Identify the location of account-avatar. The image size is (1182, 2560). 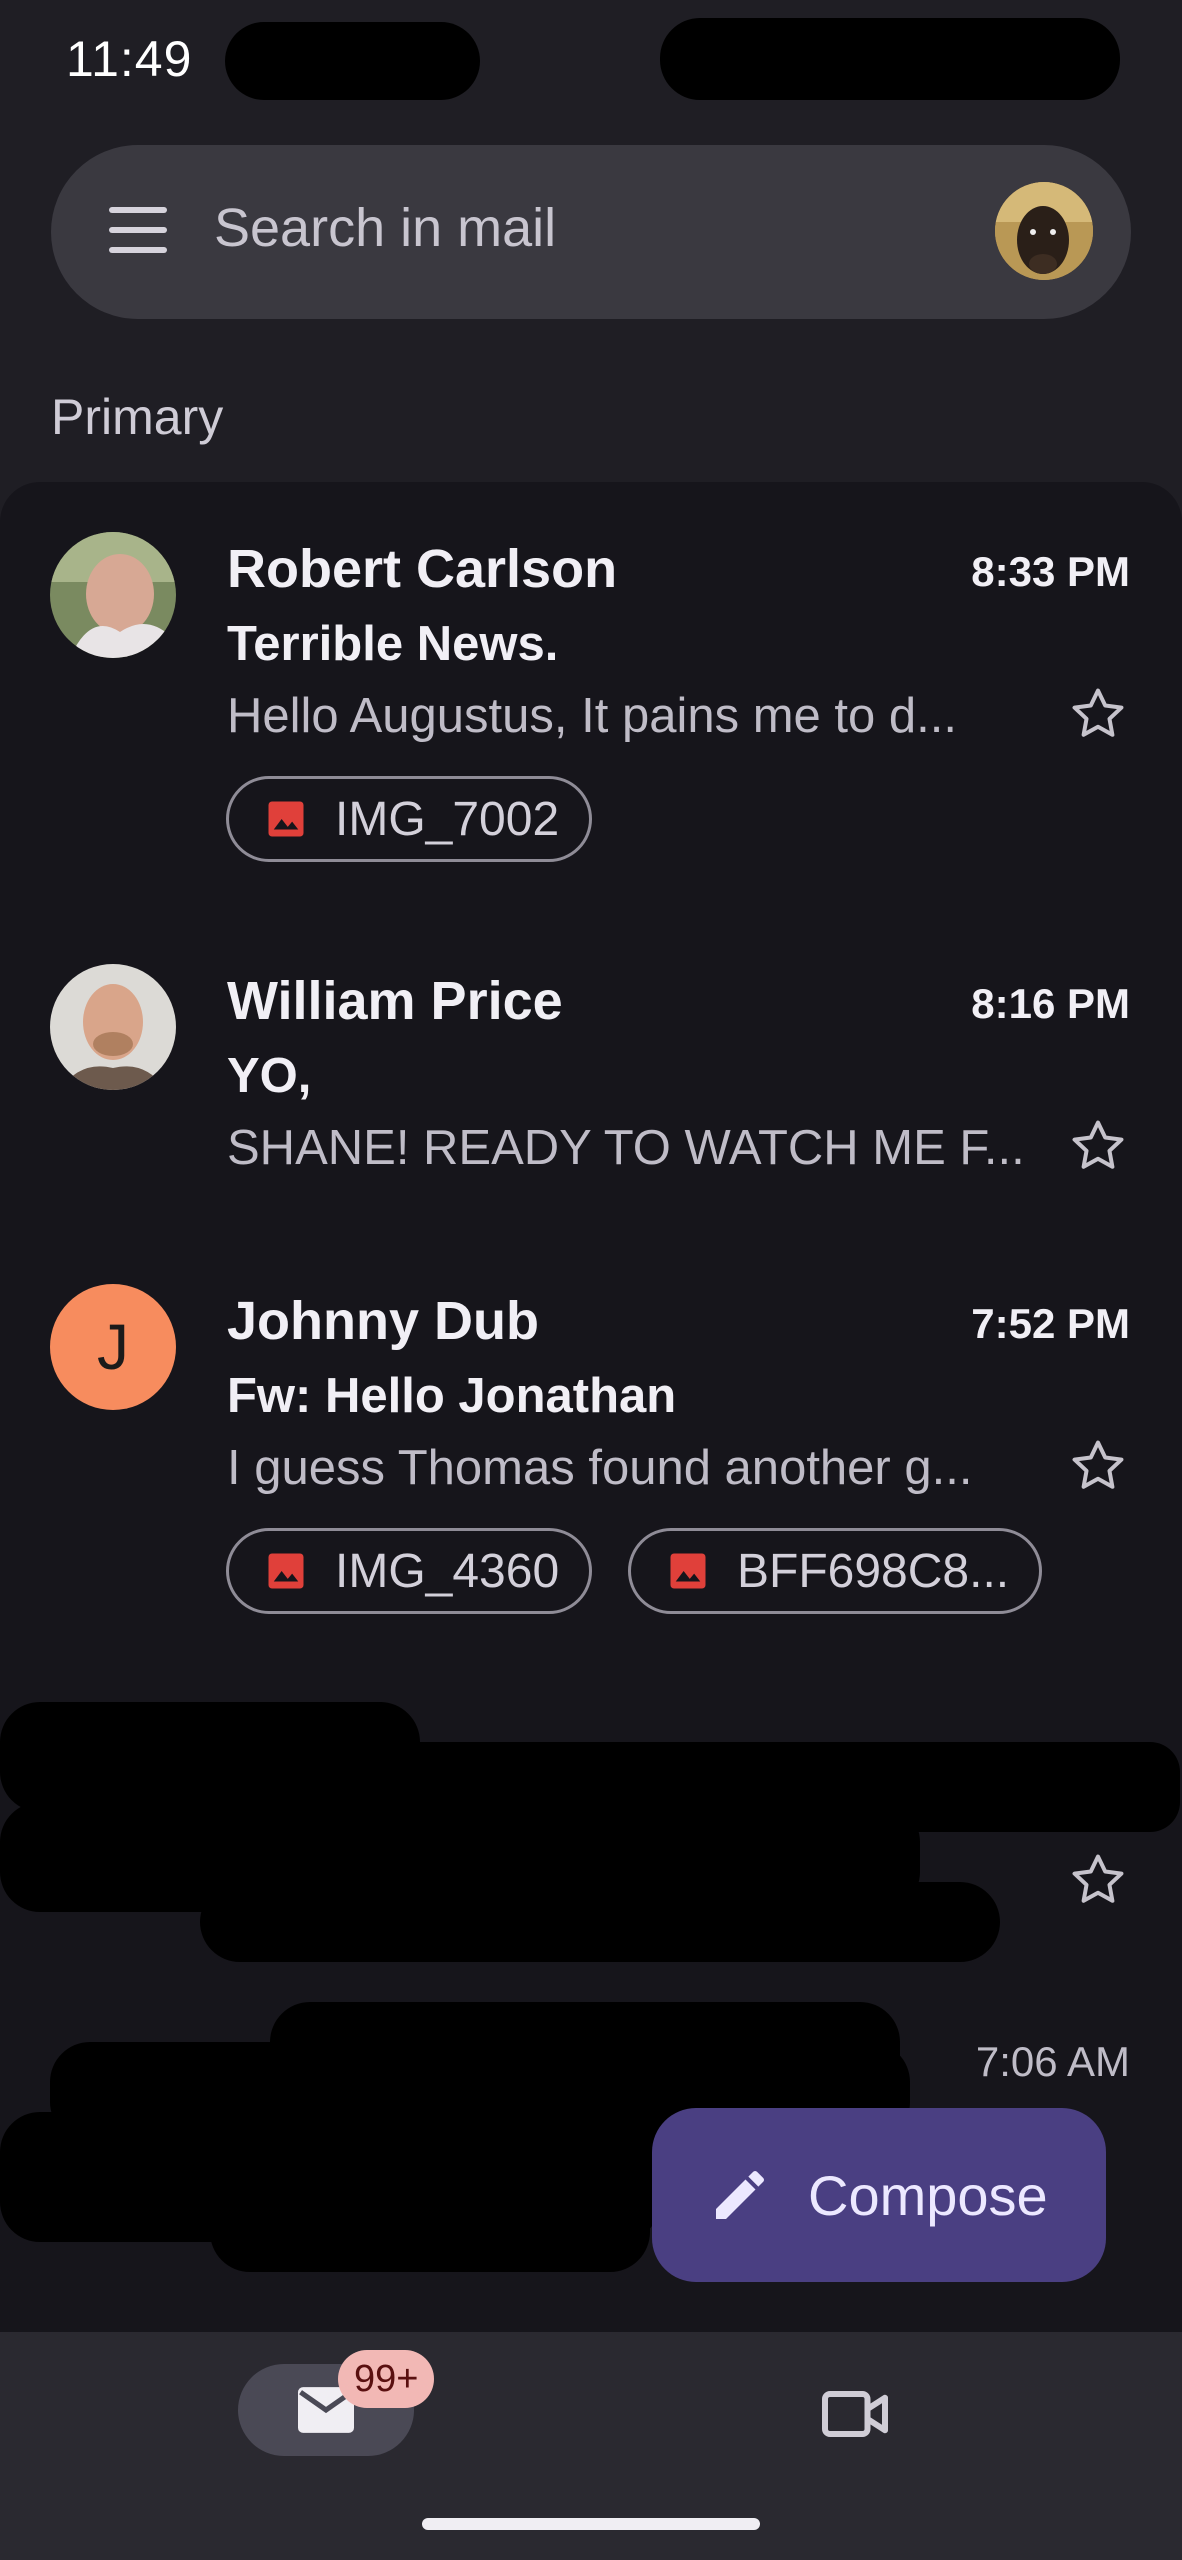
(1044, 231).